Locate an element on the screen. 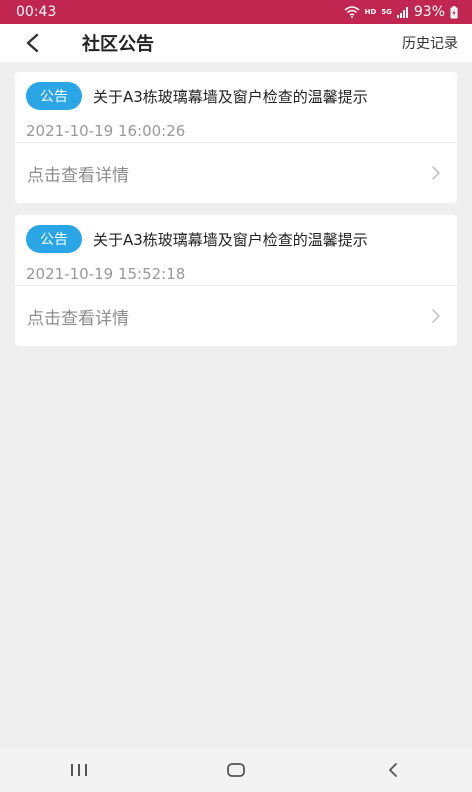 This screenshot has width=472, height=792. home-button is located at coordinates (236, 770).